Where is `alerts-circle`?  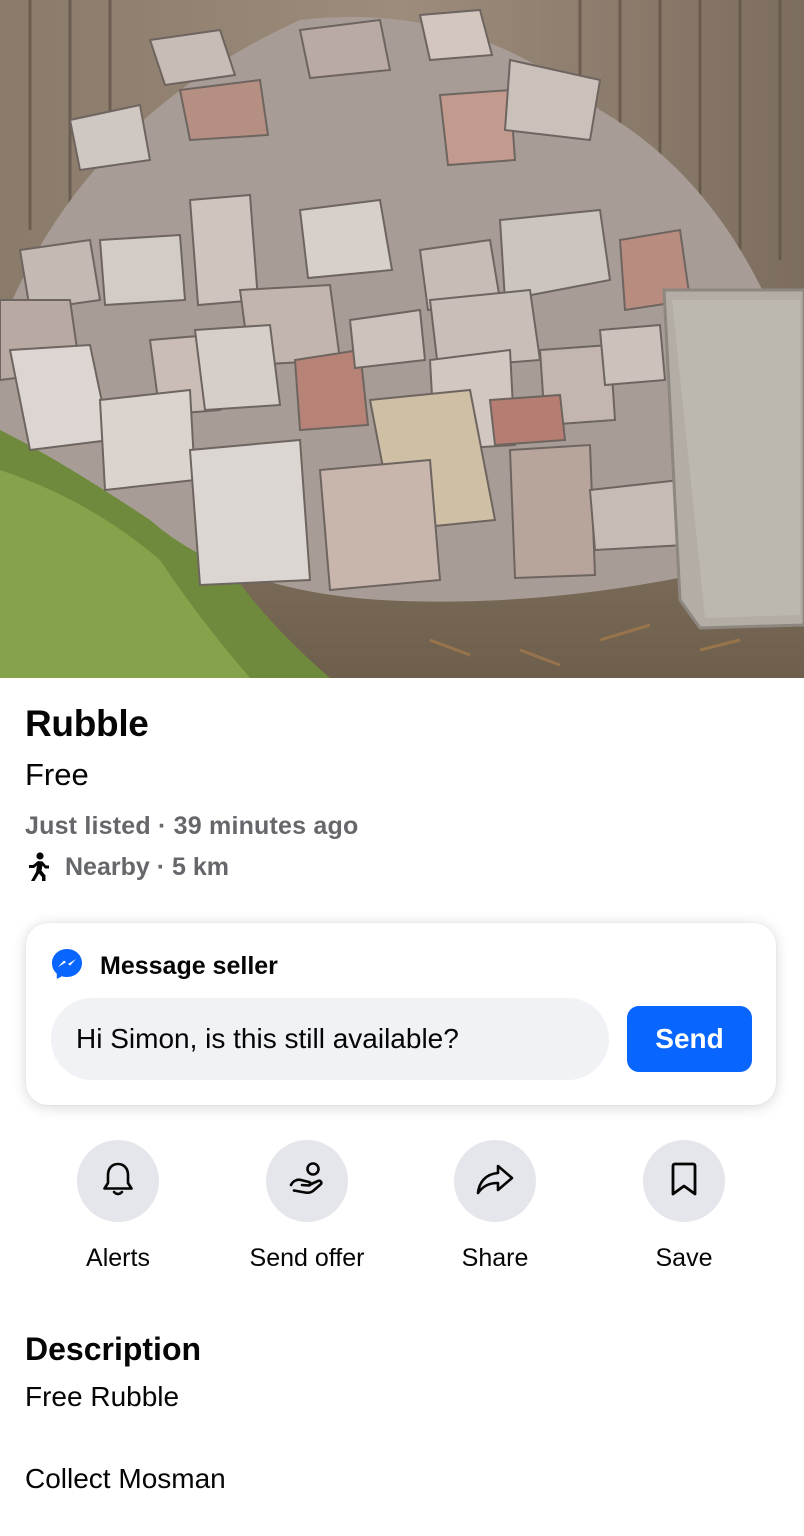
alerts-circle is located at coordinates (118, 1181).